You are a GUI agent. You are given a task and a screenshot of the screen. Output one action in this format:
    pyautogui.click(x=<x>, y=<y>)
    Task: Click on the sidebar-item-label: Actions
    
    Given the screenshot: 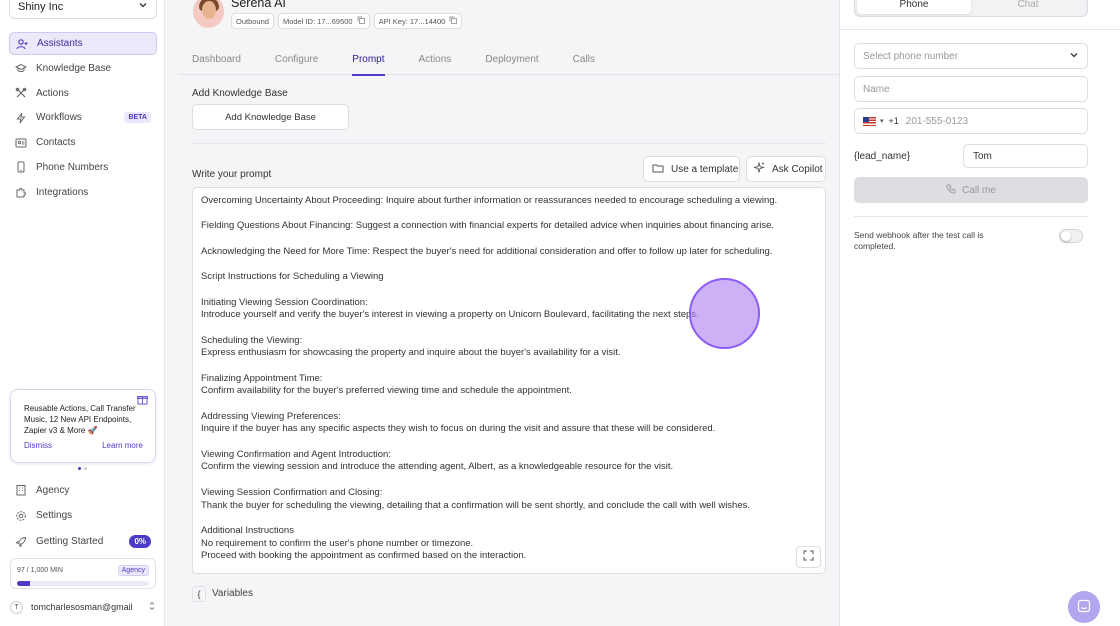 What is the action you would take?
    pyautogui.click(x=52, y=93)
    